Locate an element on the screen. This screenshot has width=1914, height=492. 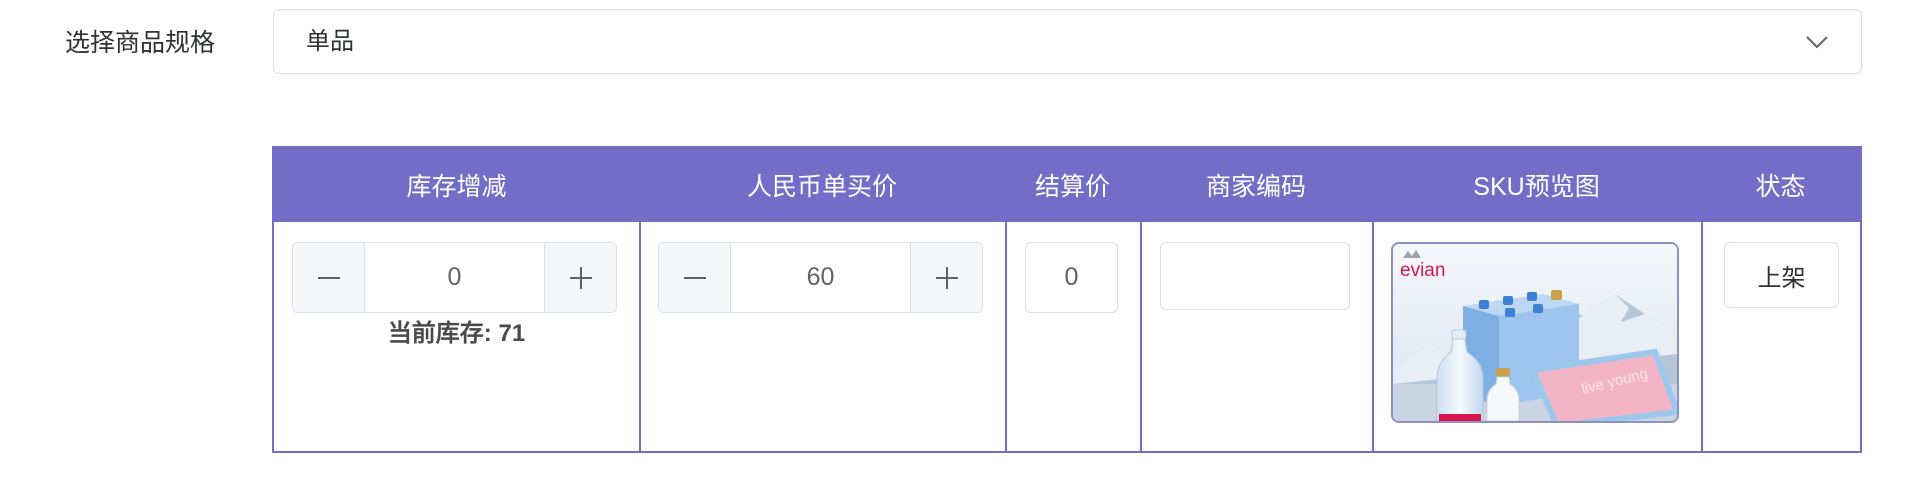
header-price: 人民币单买价 is located at coordinates (821, 187).